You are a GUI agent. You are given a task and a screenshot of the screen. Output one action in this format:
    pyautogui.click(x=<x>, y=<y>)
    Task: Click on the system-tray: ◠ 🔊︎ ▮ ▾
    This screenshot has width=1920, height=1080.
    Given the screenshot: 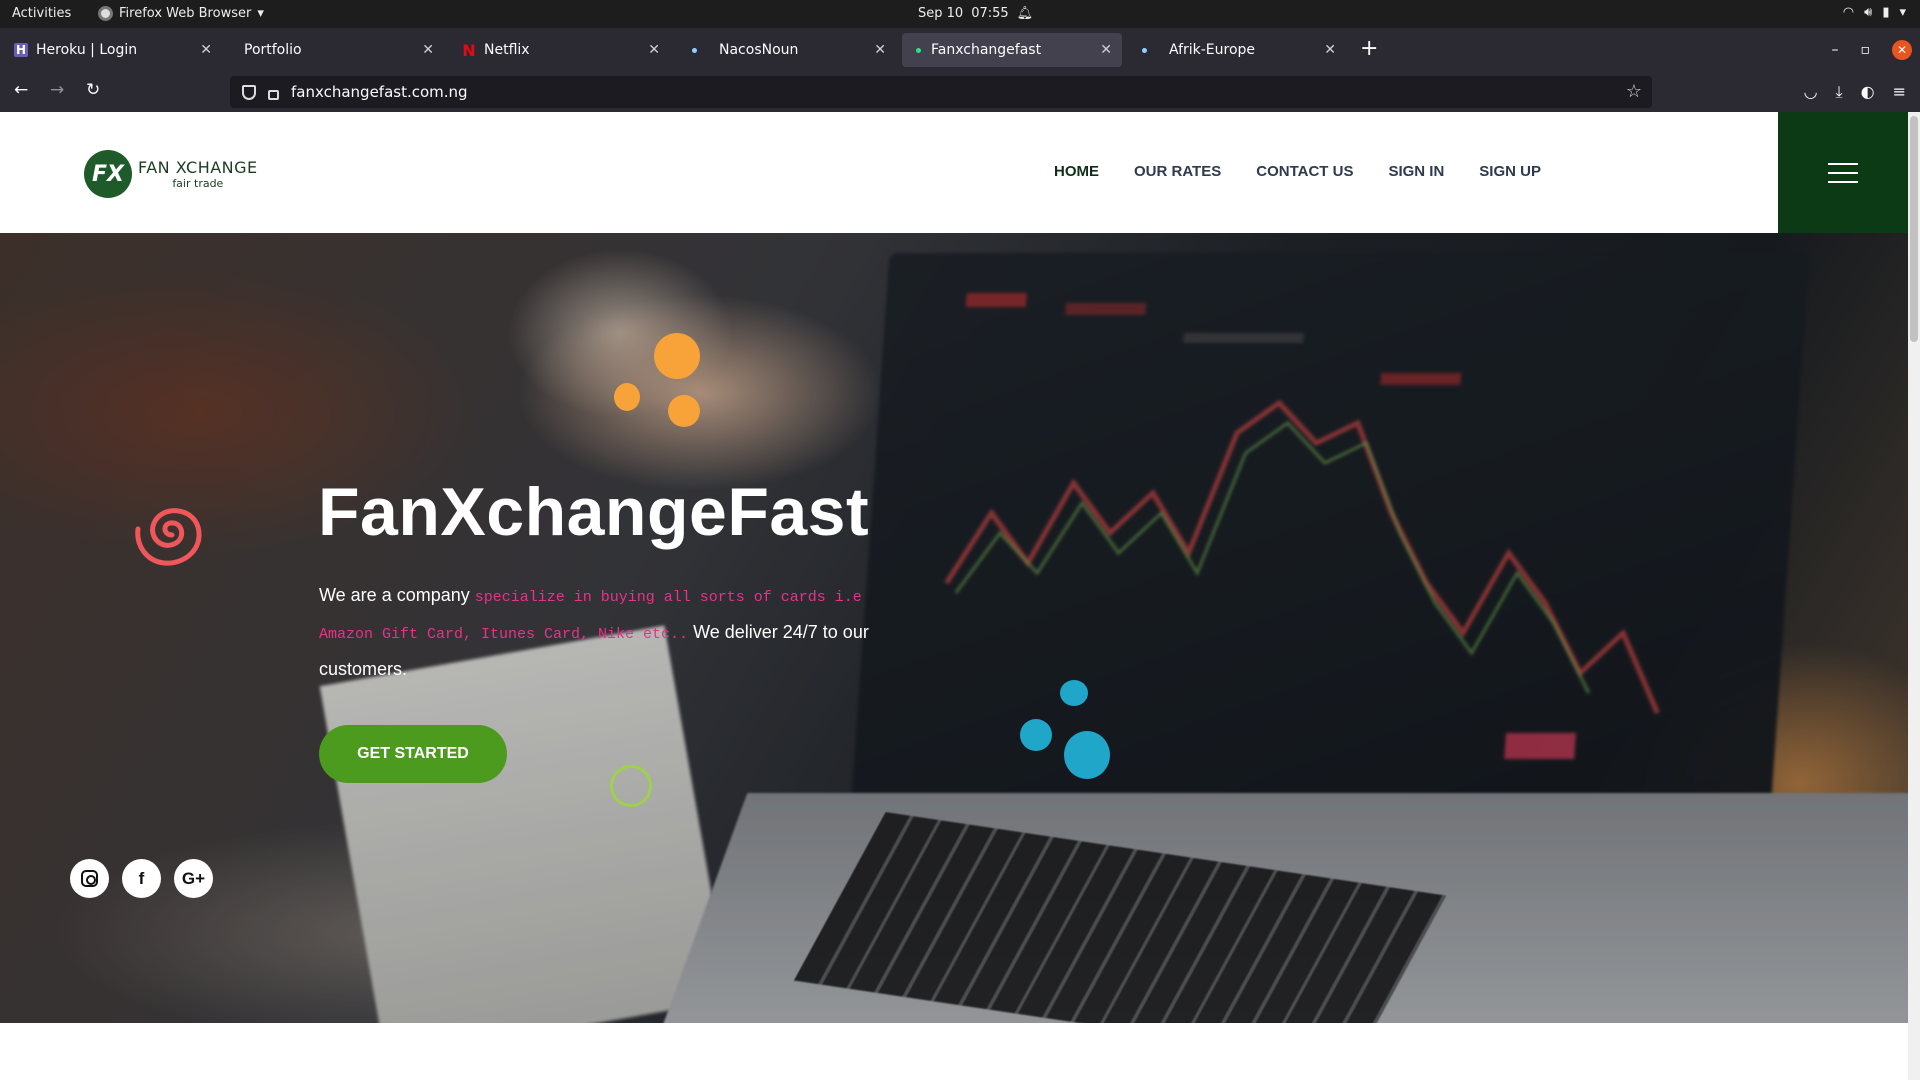 What is the action you would take?
    pyautogui.click(x=1874, y=12)
    